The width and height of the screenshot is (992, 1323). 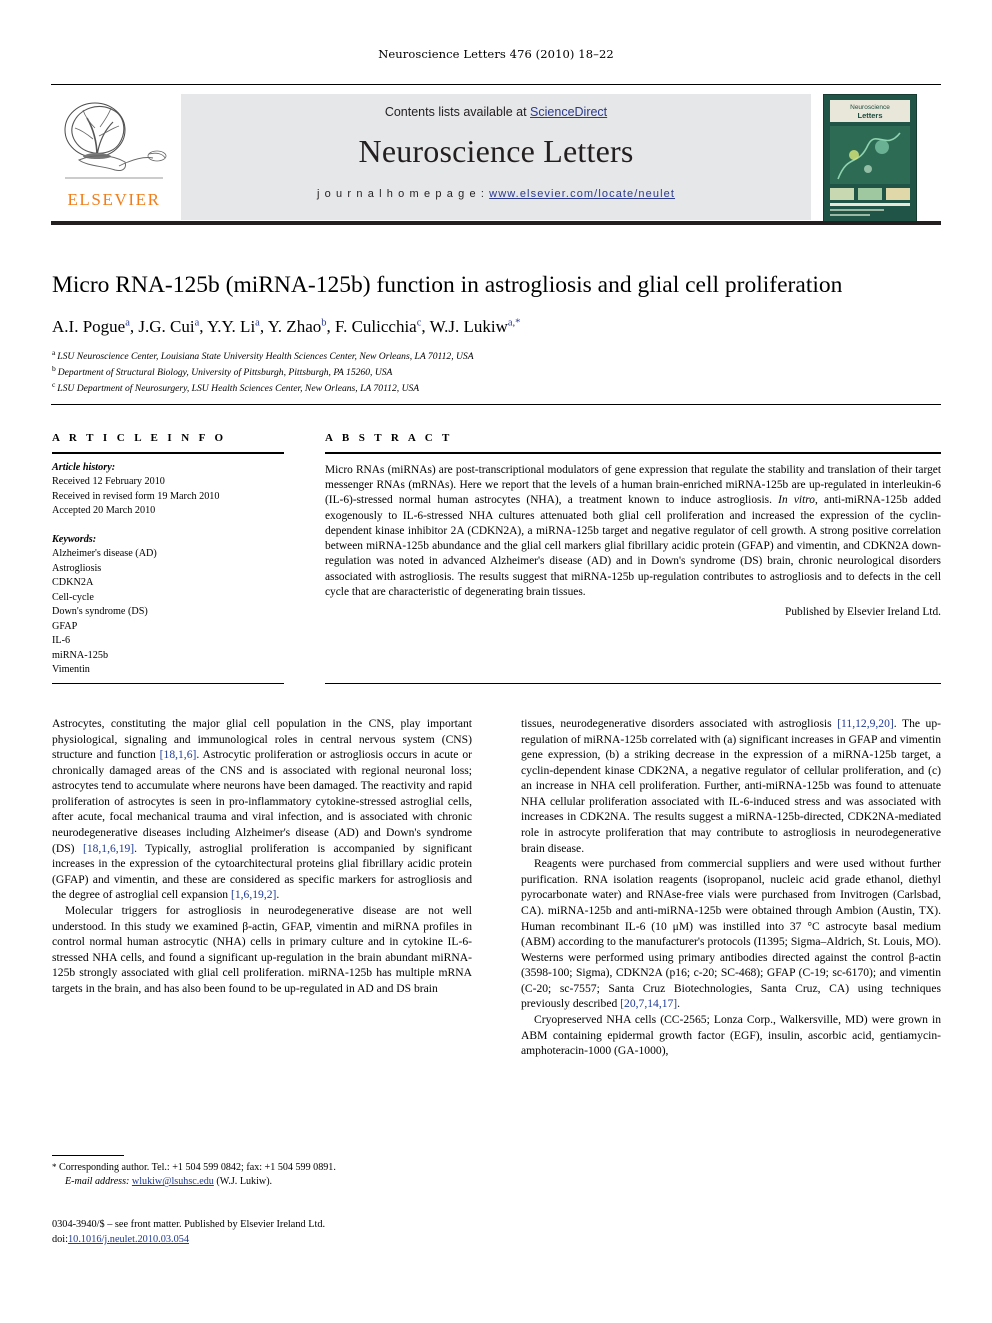 What do you see at coordinates (282, 1240) in the screenshot?
I see `doi-line: doi:10.1016/j.neulet.2010.03.054` at bounding box center [282, 1240].